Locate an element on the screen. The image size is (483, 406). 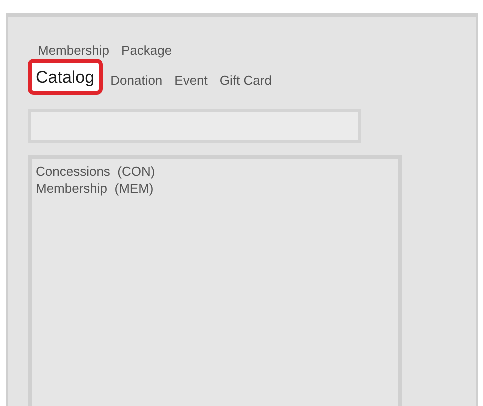
list-item: Membership (MEM) is located at coordinates (217, 188).